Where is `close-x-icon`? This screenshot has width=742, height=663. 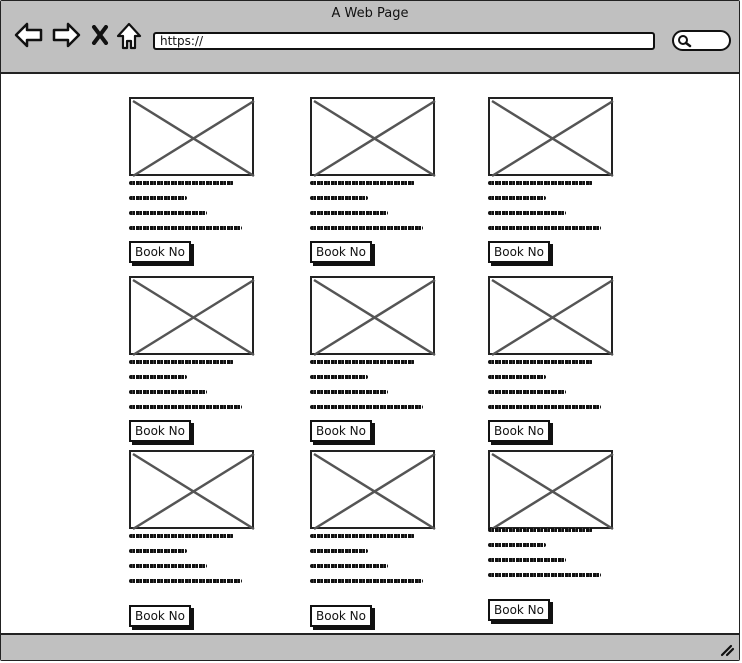
close-x-icon is located at coordinates (100, 35).